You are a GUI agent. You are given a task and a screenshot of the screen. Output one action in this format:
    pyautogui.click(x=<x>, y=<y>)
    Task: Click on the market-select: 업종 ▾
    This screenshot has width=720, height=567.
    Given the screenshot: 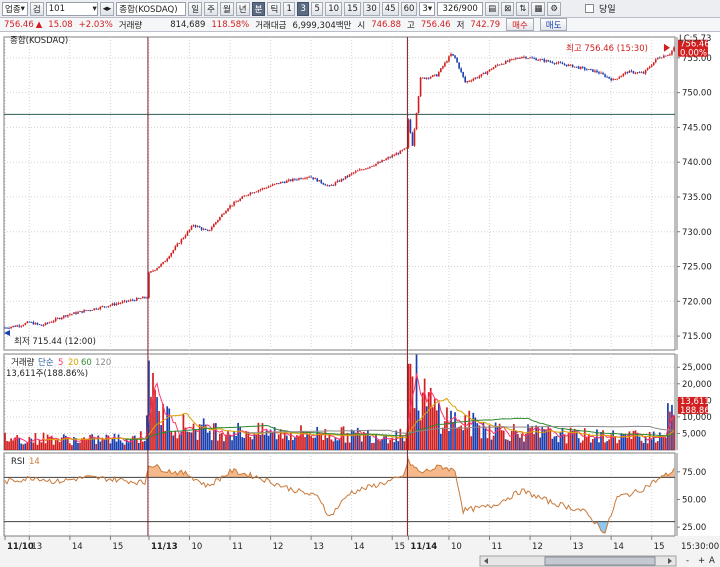 What is the action you would take?
    pyautogui.click(x=15, y=8)
    